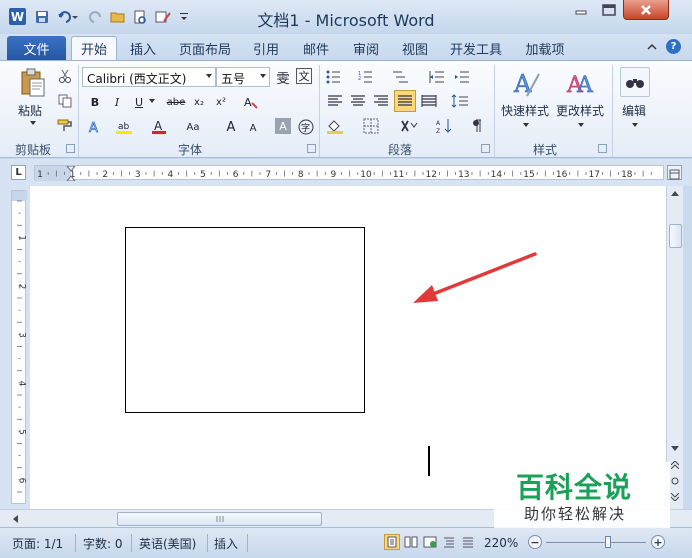  Describe the element at coordinates (526, 83) in the screenshot. I see `quick-styles-icon: A` at that location.